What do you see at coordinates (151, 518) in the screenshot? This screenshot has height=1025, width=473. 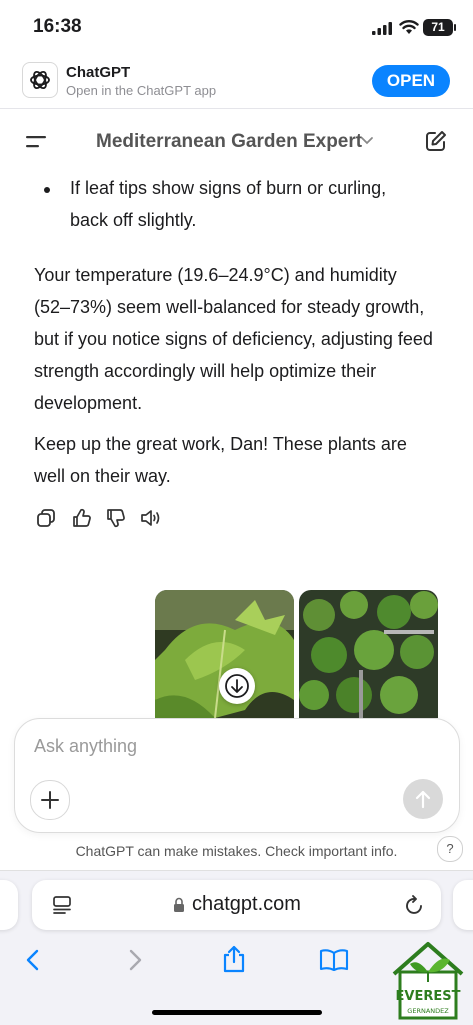 I see `speaker-icon` at bounding box center [151, 518].